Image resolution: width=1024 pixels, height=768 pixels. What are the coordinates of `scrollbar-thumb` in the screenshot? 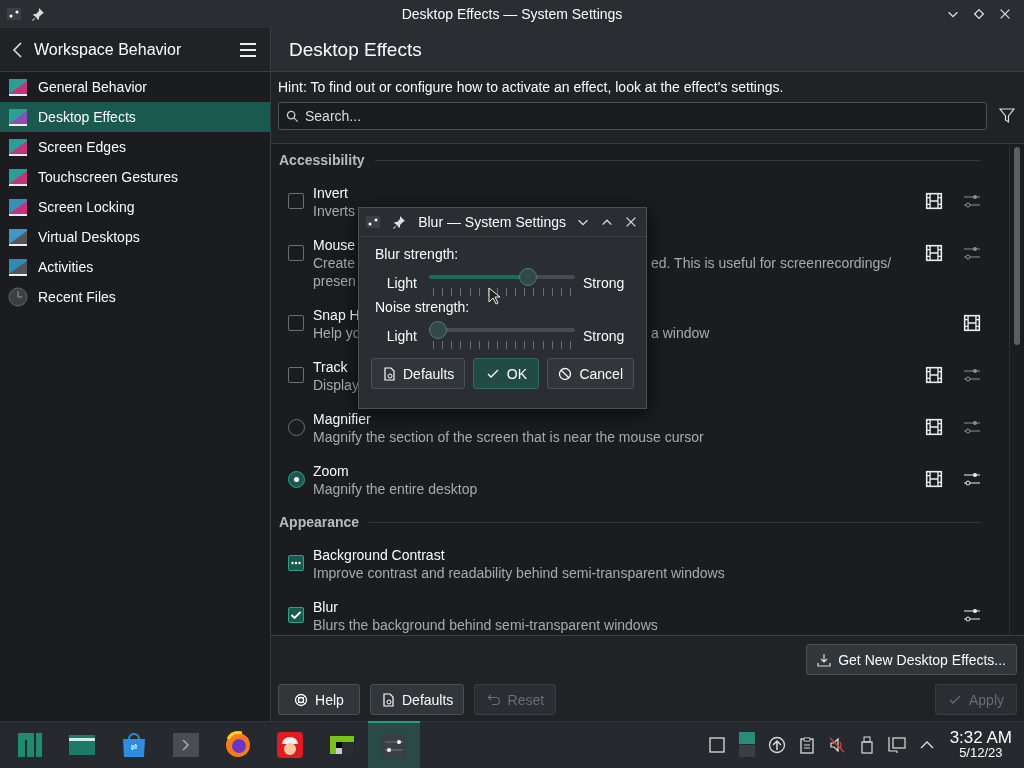 It's located at (1017, 246).